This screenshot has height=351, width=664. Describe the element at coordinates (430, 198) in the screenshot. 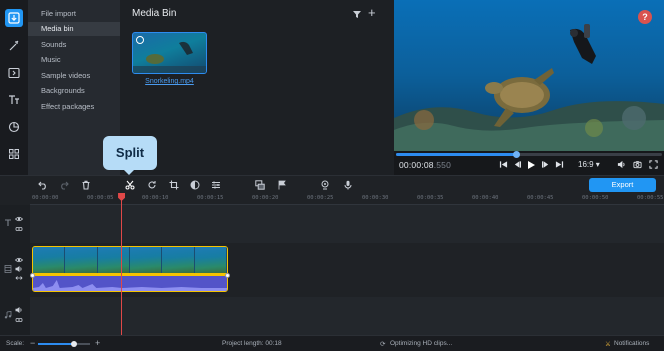

I see `ruler-tick-label: 00:00:35` at that location.